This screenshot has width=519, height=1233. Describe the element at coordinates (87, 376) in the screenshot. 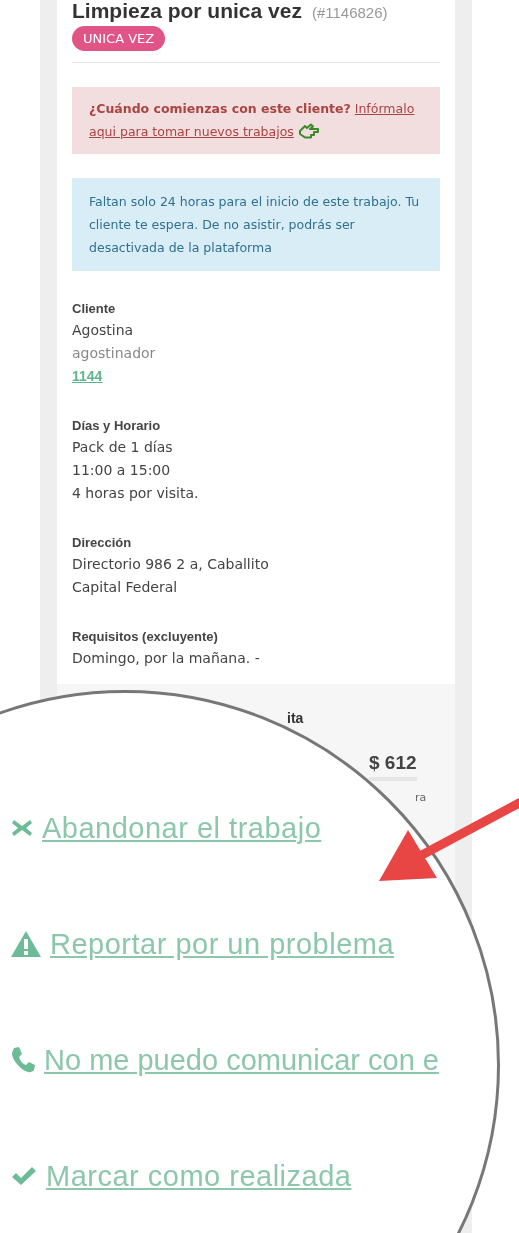

I see `phone-link: 1144` at that location.